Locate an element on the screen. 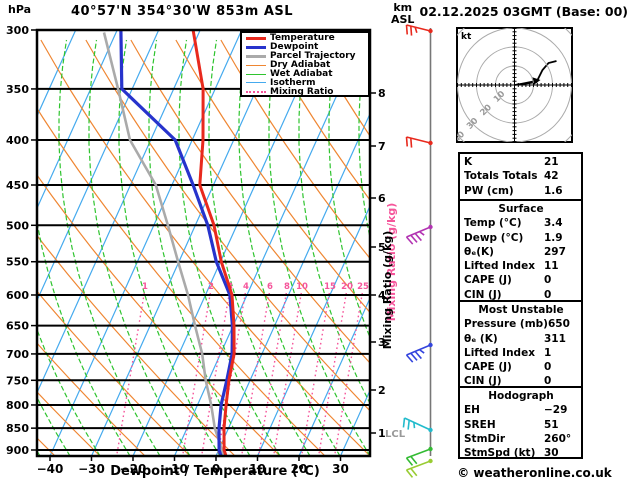 Image resolution: width=629 pixels, height=486 pixels. pressure-axis-unit: hPa is located at coordinates (20, 9).